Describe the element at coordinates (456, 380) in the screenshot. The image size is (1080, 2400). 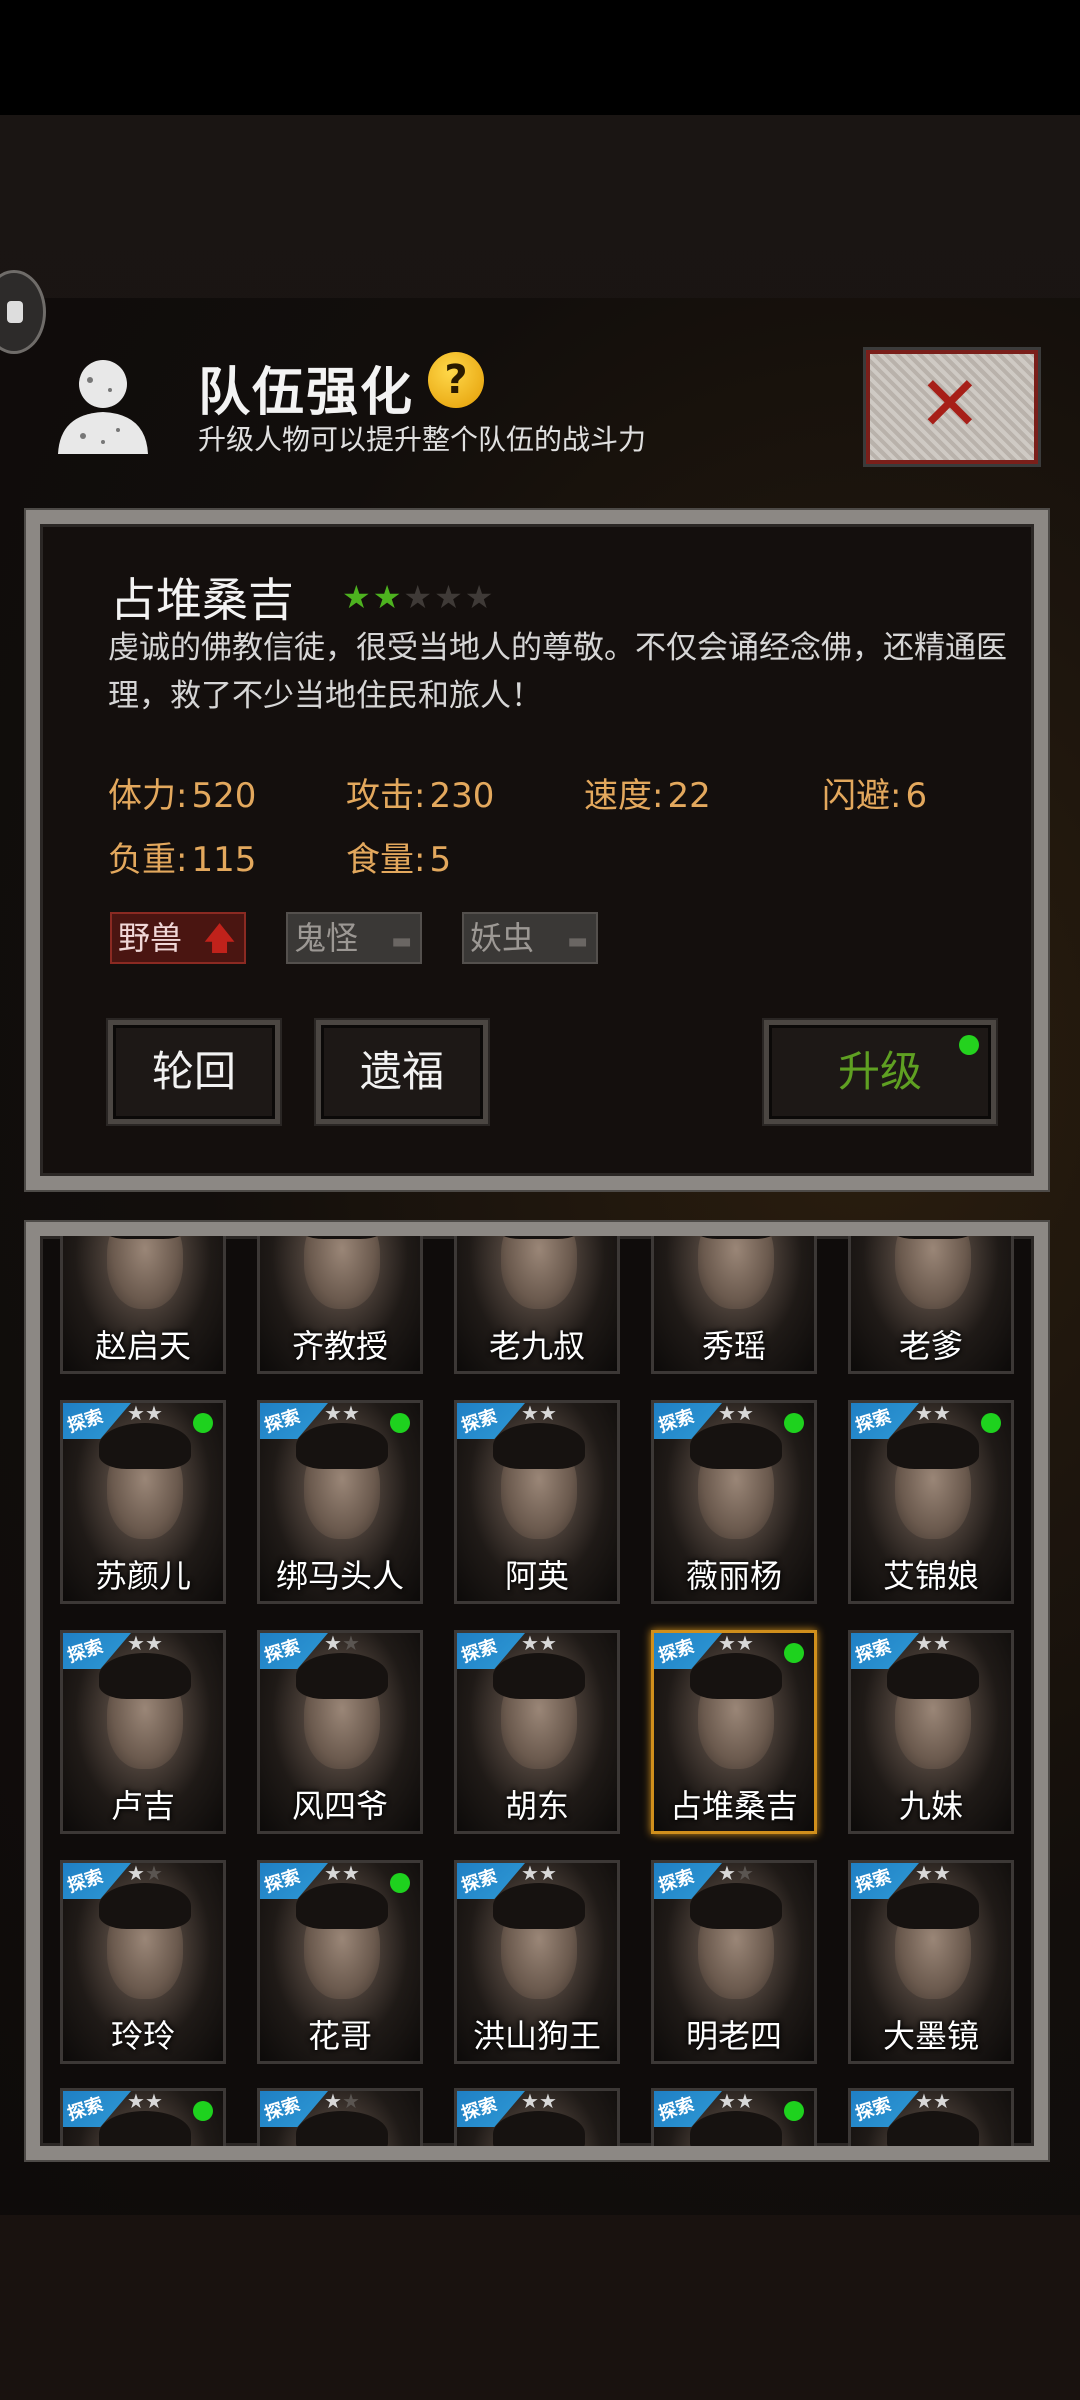
I see `help-icon: ?` at that location.